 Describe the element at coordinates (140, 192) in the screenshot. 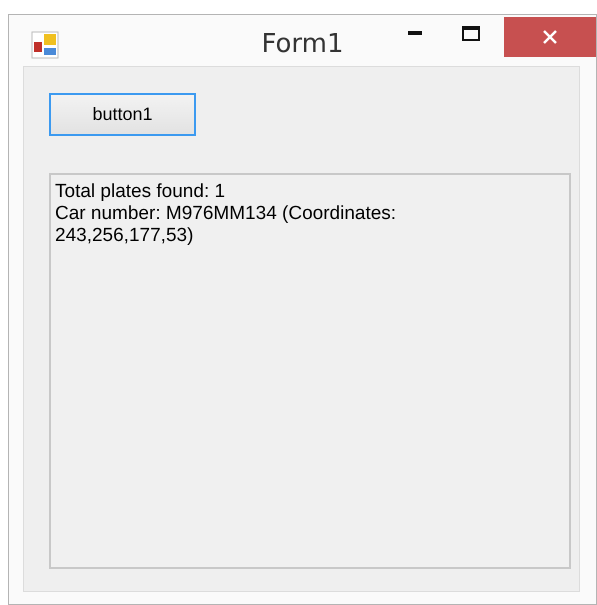

I see `output-line: Total plates found: 1` at that location.